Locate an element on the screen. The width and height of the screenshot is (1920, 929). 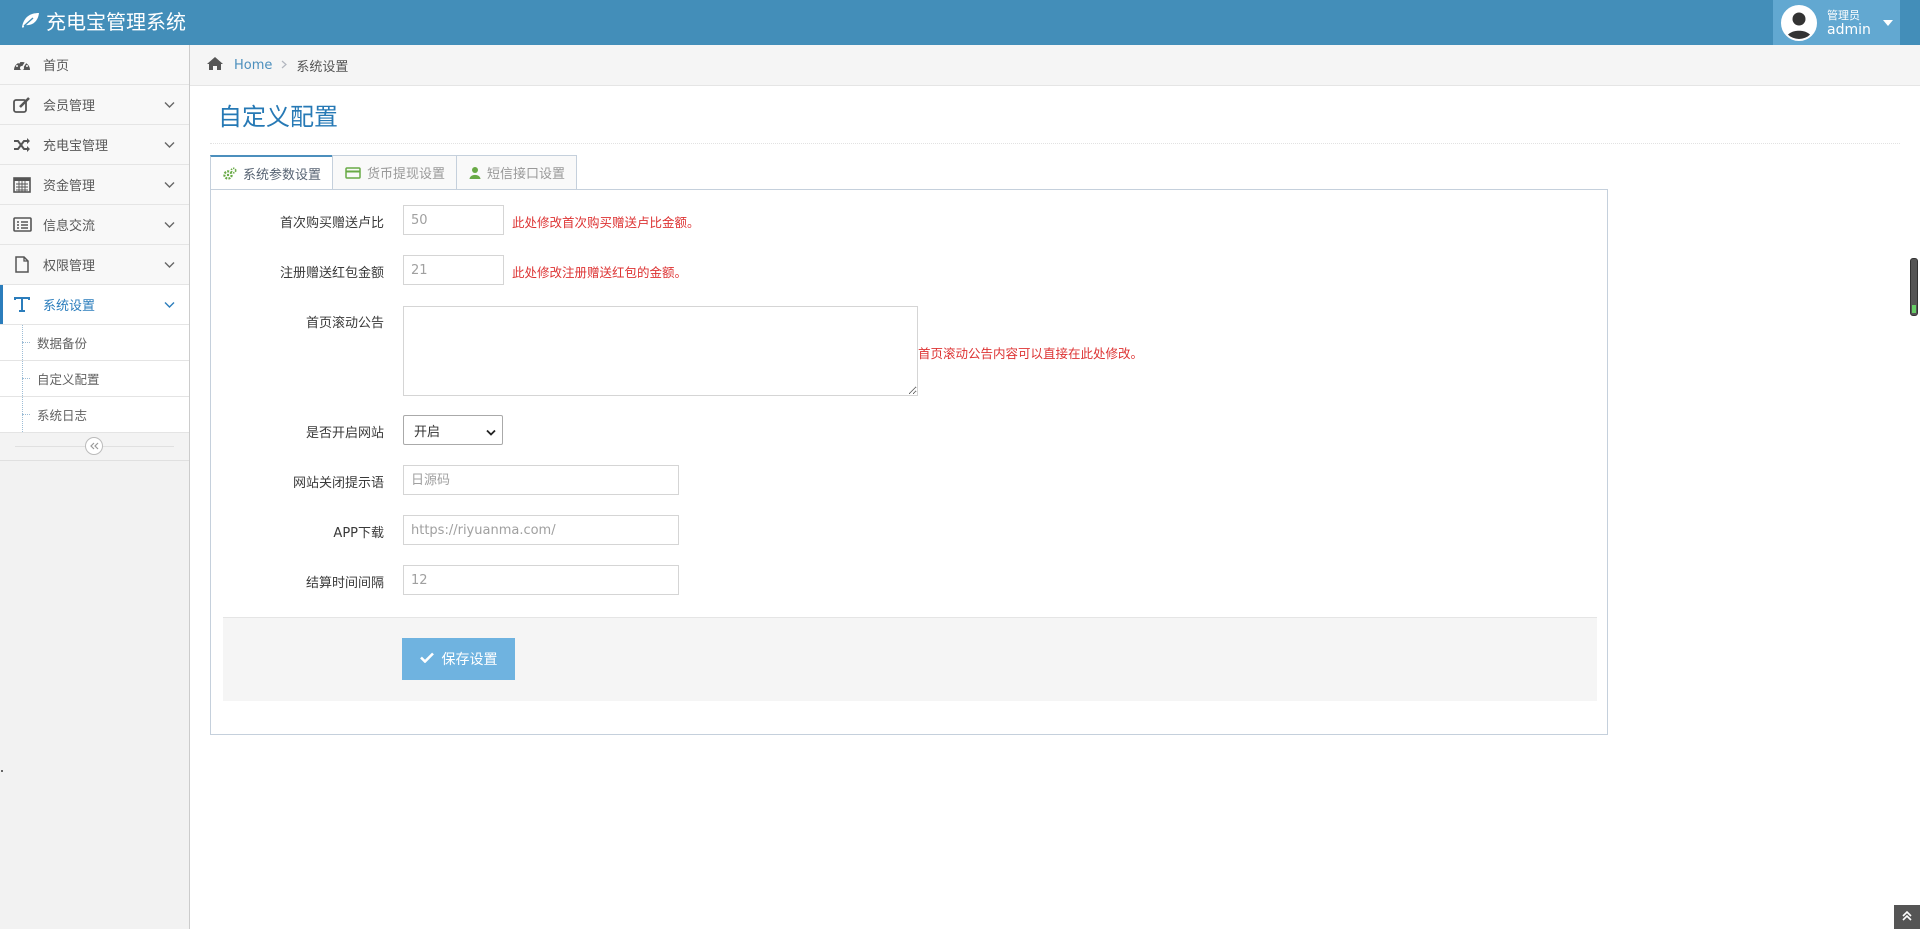
sidebar-item-members: 会员管理 is located at coordinates (94, 105).